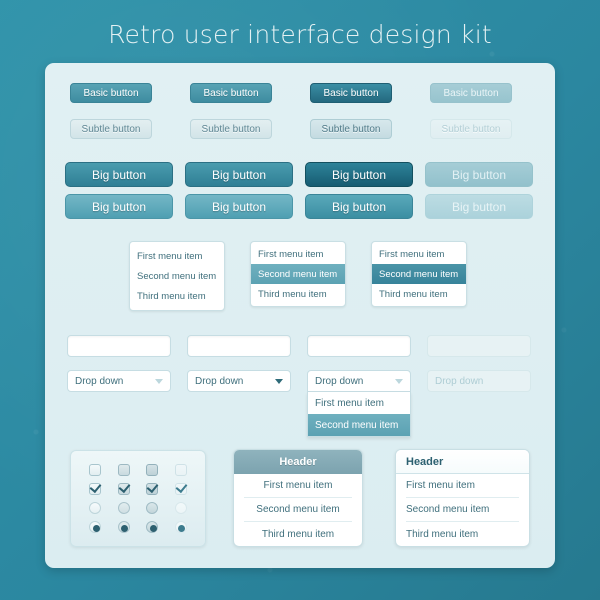 The height and width of the screenshot is (600, 600). I want to click on subtle-button-hover: Subtle button, so click(231, 129).